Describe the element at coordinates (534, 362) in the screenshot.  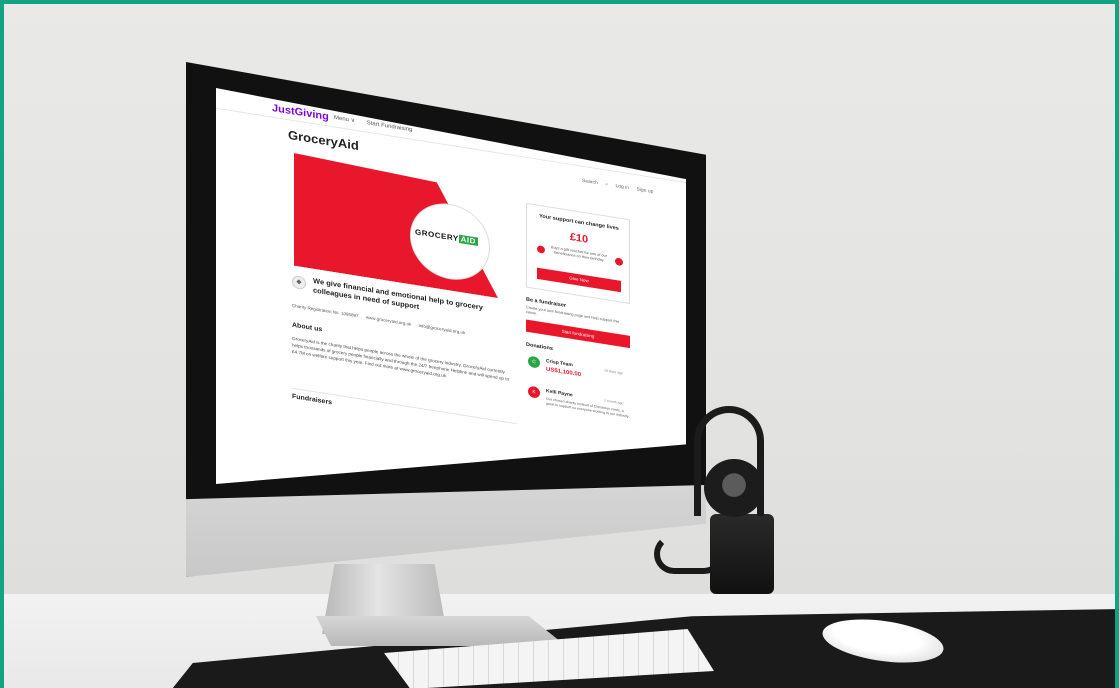
I see `donor-avatar: C` at that location.